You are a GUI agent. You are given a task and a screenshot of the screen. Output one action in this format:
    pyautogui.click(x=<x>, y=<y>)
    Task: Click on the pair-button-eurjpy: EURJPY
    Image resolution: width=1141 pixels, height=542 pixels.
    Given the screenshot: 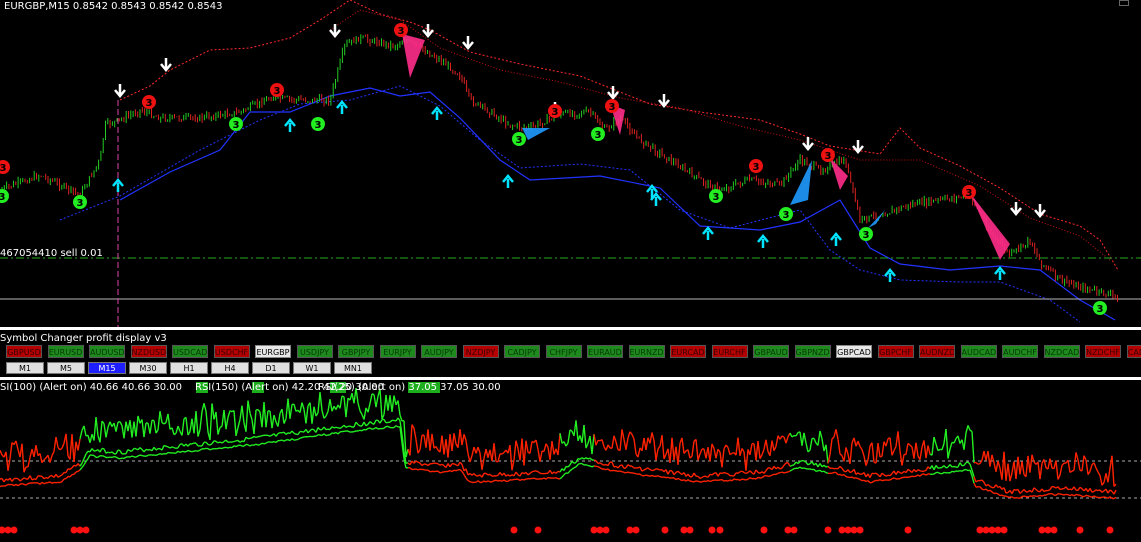 What is the action you would take?
    pyautogui.click(x=397, y=351)
    